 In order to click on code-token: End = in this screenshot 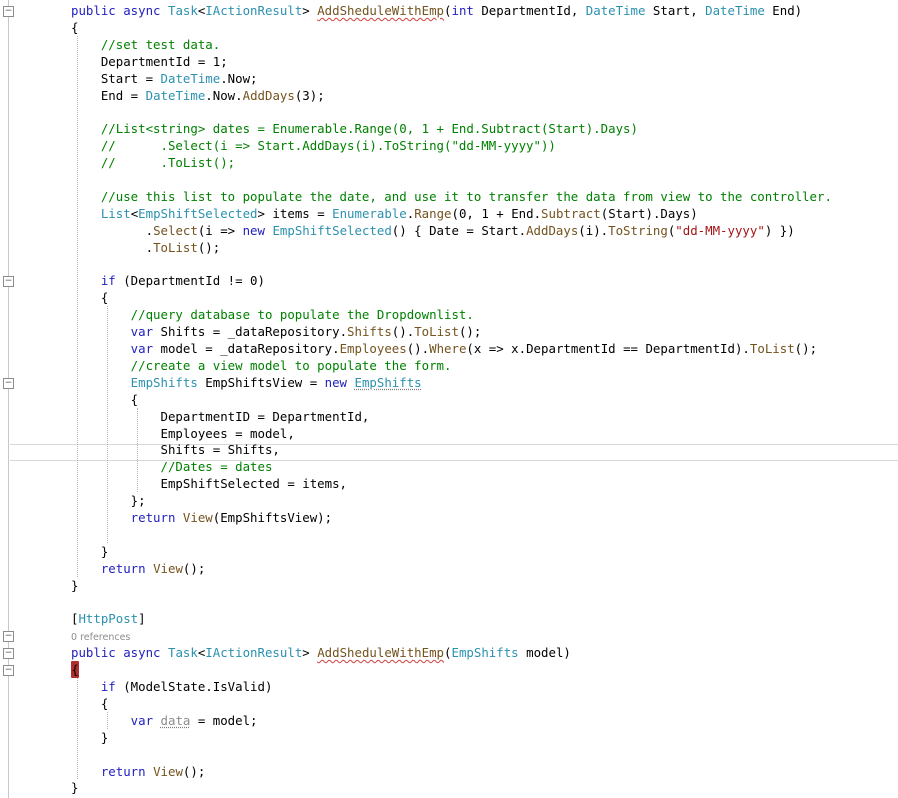, I will do `click(108, 95)`.